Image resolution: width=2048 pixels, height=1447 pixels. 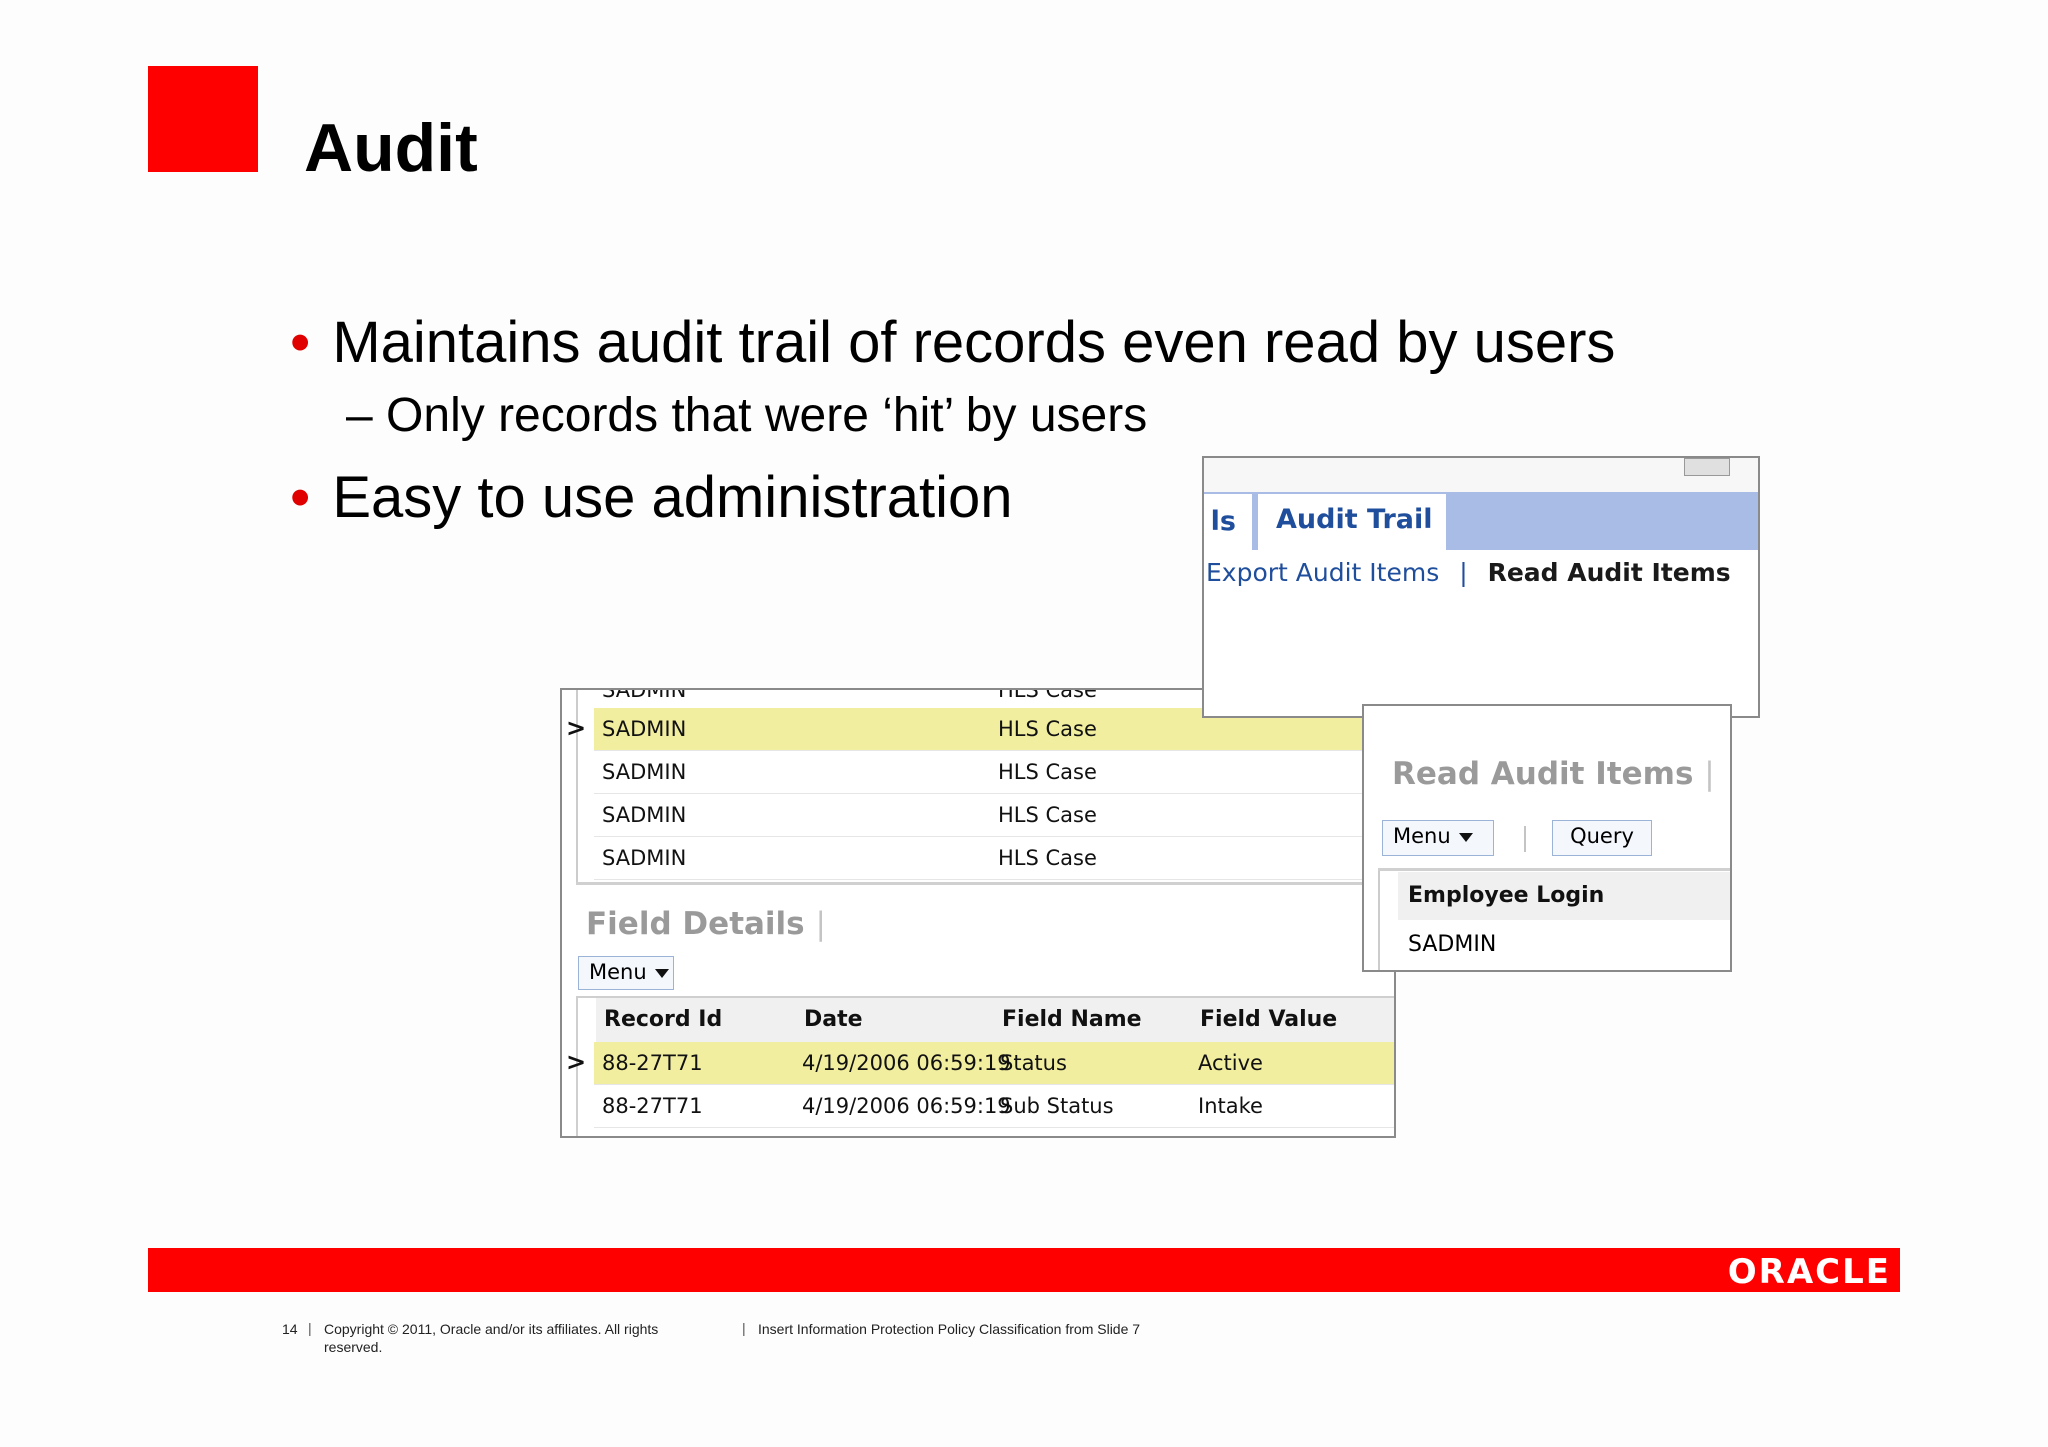 I want to click on col-field-value: Field Value, so click(x=1268, y=1019).